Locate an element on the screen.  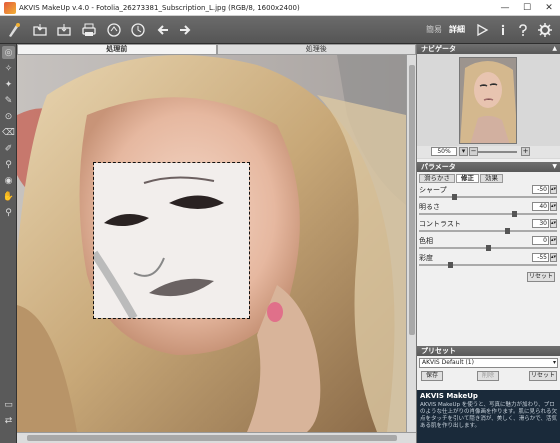
mode-advanced-button: 詳細 is located at coordinates (457, 29).